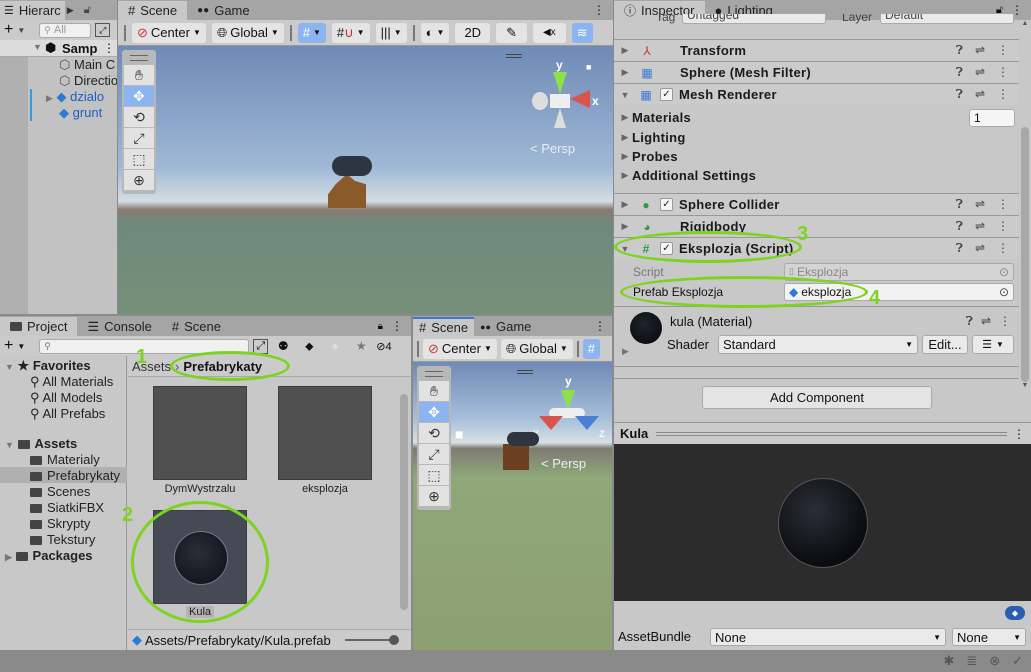  I want to click on lighting-toggle: ✎, so click(511, 32).